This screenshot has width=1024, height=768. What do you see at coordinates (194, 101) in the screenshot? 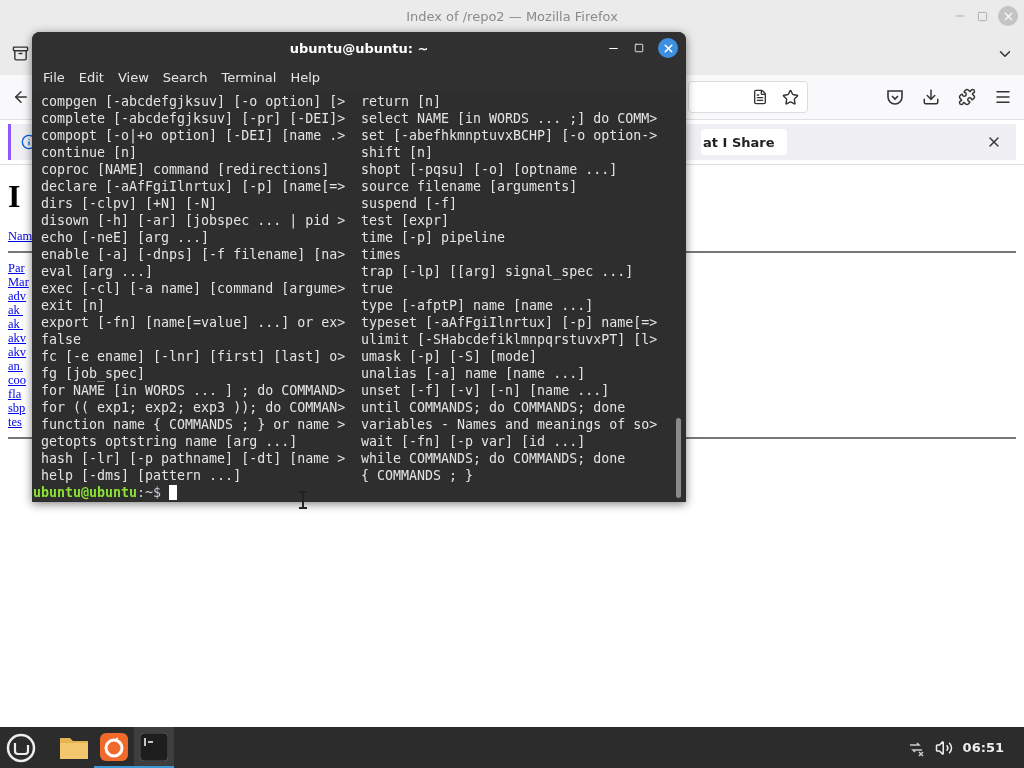
I see `output-line: compgen [-abcdefgjksuv] [-o option] [>` at bounding box center [194, 101].